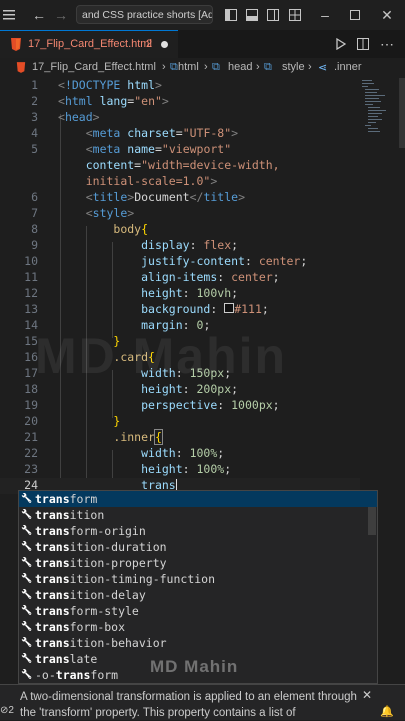 The width and height of the screenshot is (405, 721). I want to click on suggest-item-label: transform-box, so click(80, 627).